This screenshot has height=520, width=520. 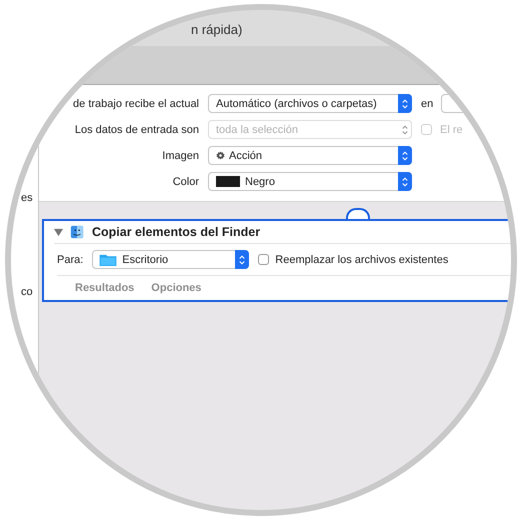 What do you see at coordinates (361, 260) in the screenshot?
I see `checkbox-label: Reemplazar los archivos existentes` at bounding box center [361, 260].